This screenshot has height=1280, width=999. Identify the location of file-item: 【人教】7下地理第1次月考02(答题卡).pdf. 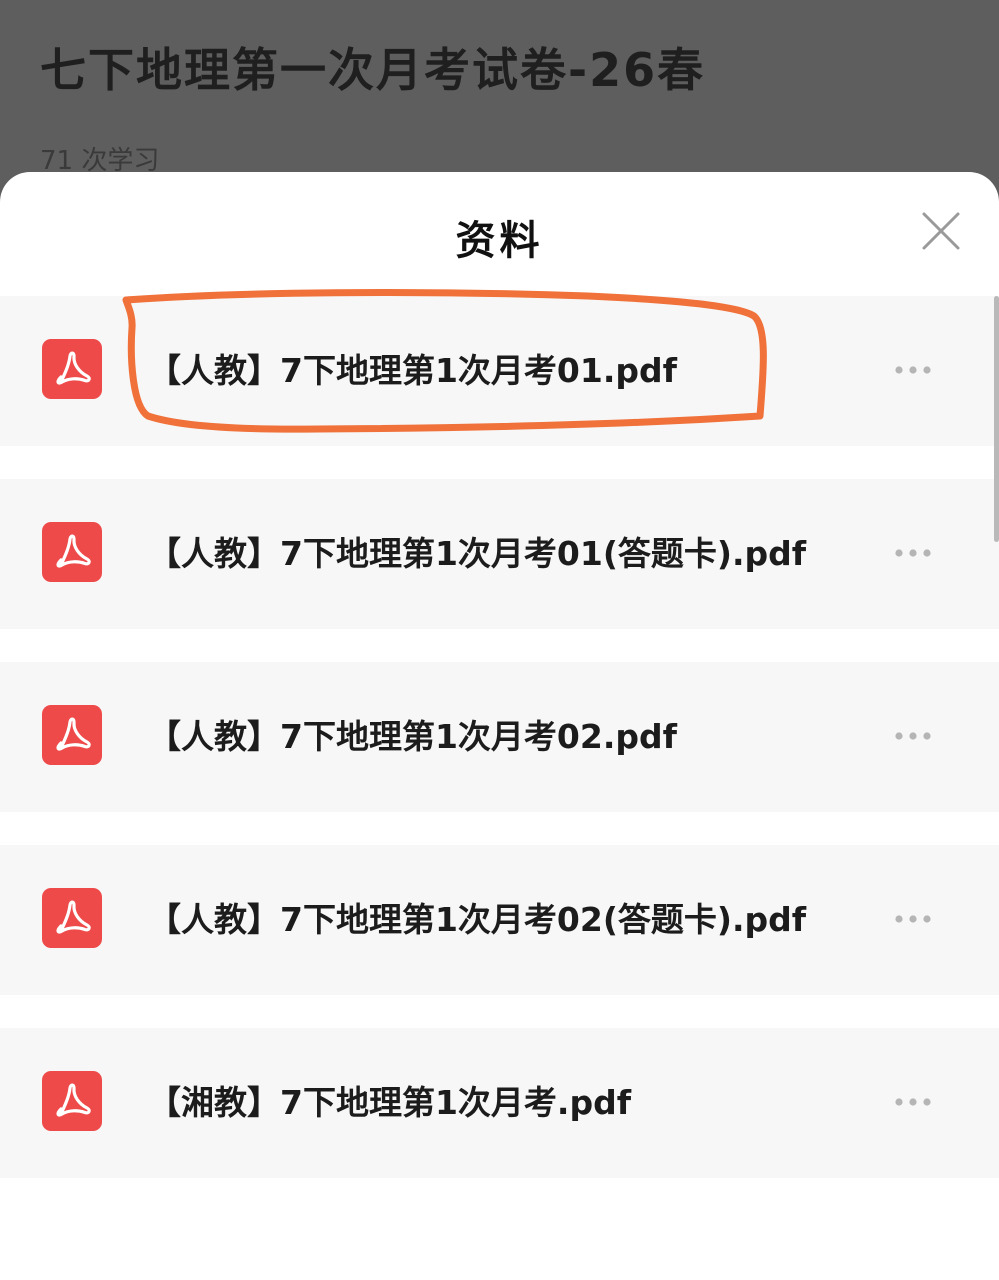
(499, 920).